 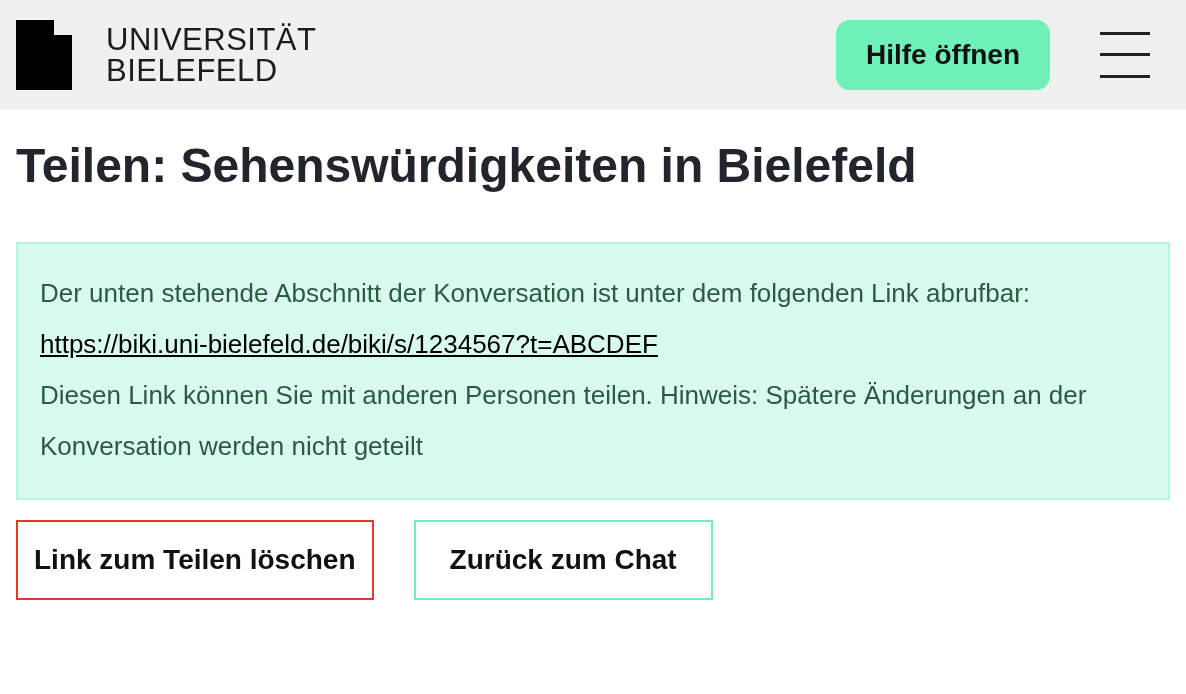 What do you see at coordinates (349, 344) in the screenshot?
I see `share-link: https://biki.uni-bielefeld.de/biki/s/1234567?t=ABCDEF` at bounding box center [349, 344].